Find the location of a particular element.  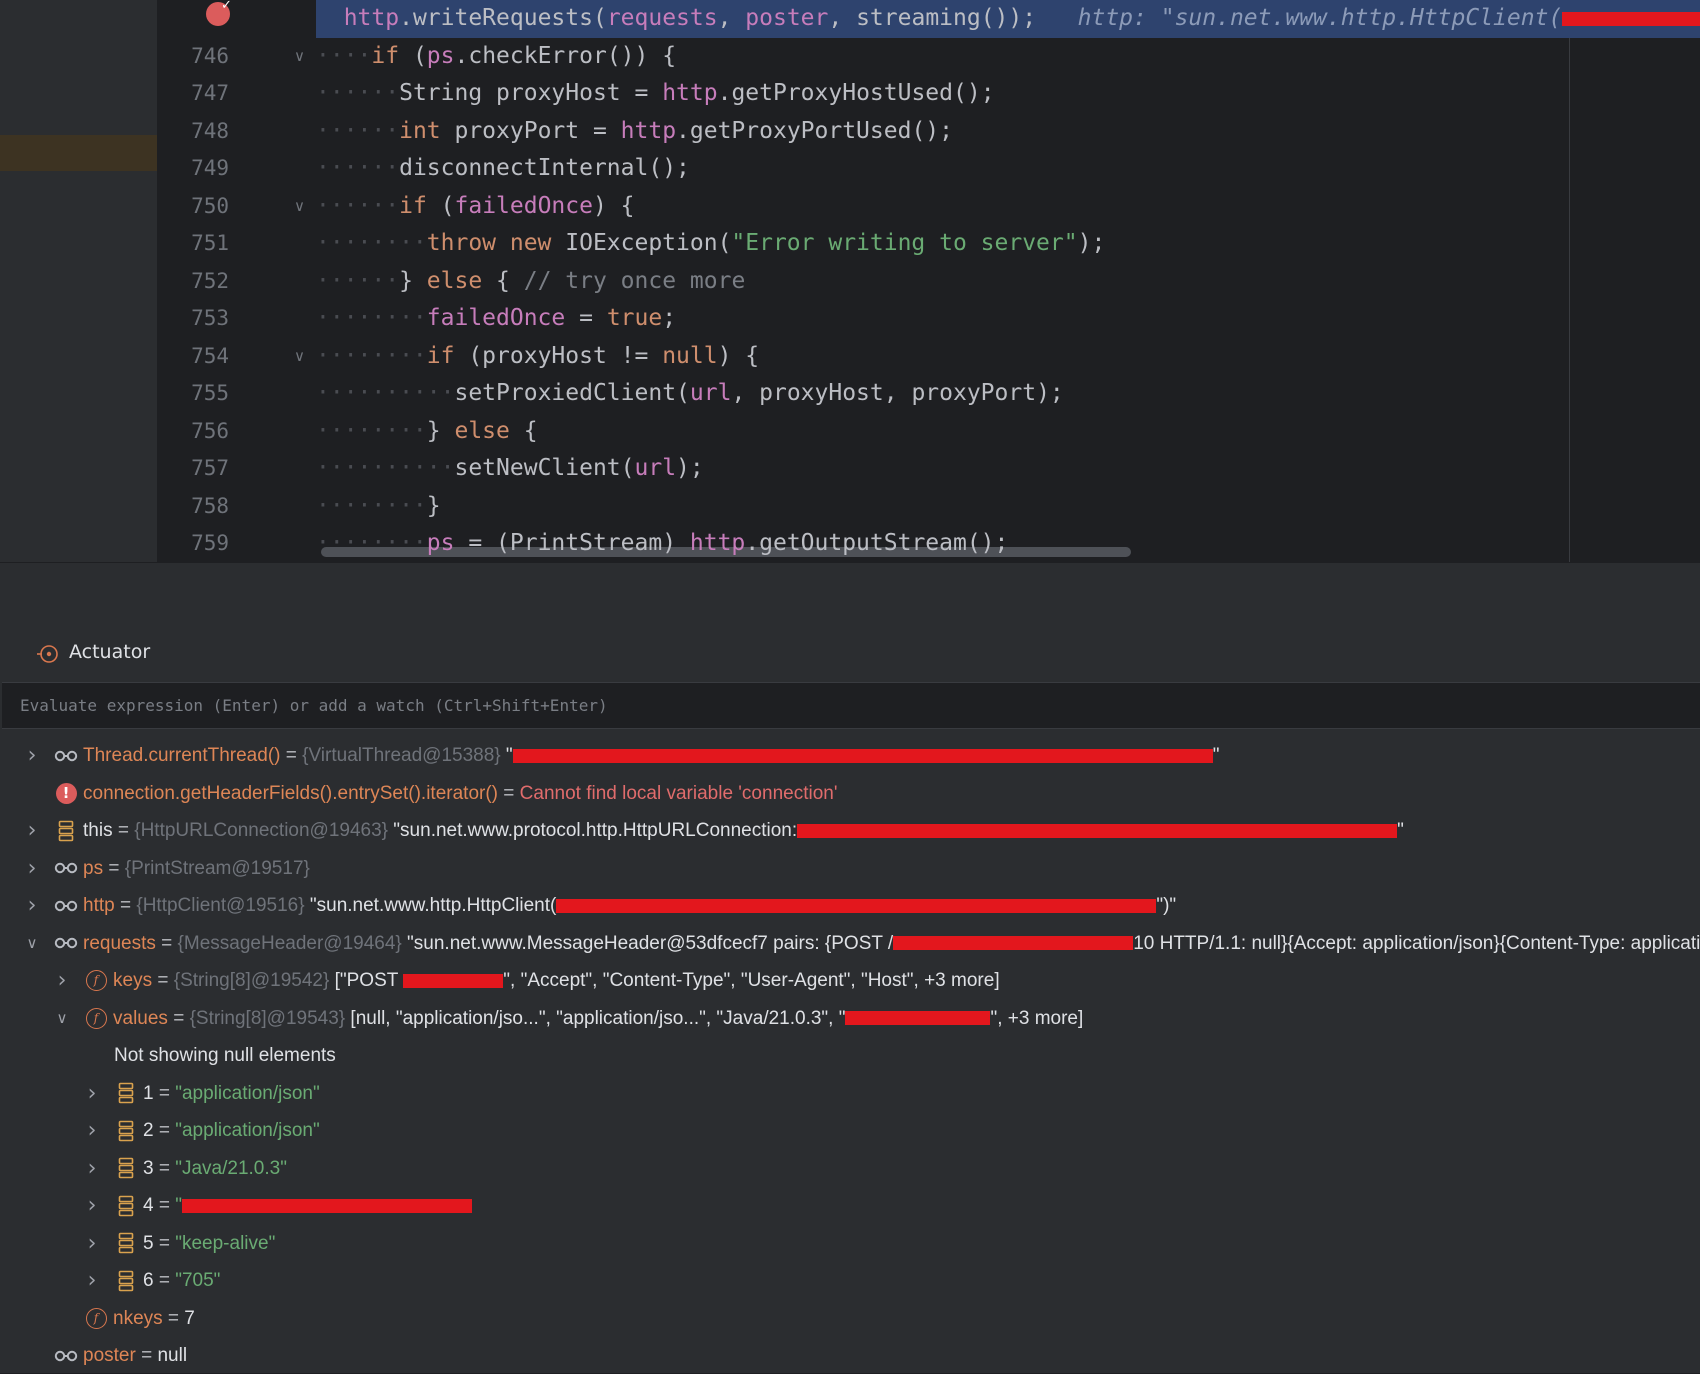

evaluate-expression-input is located at coordinates (851, 705).